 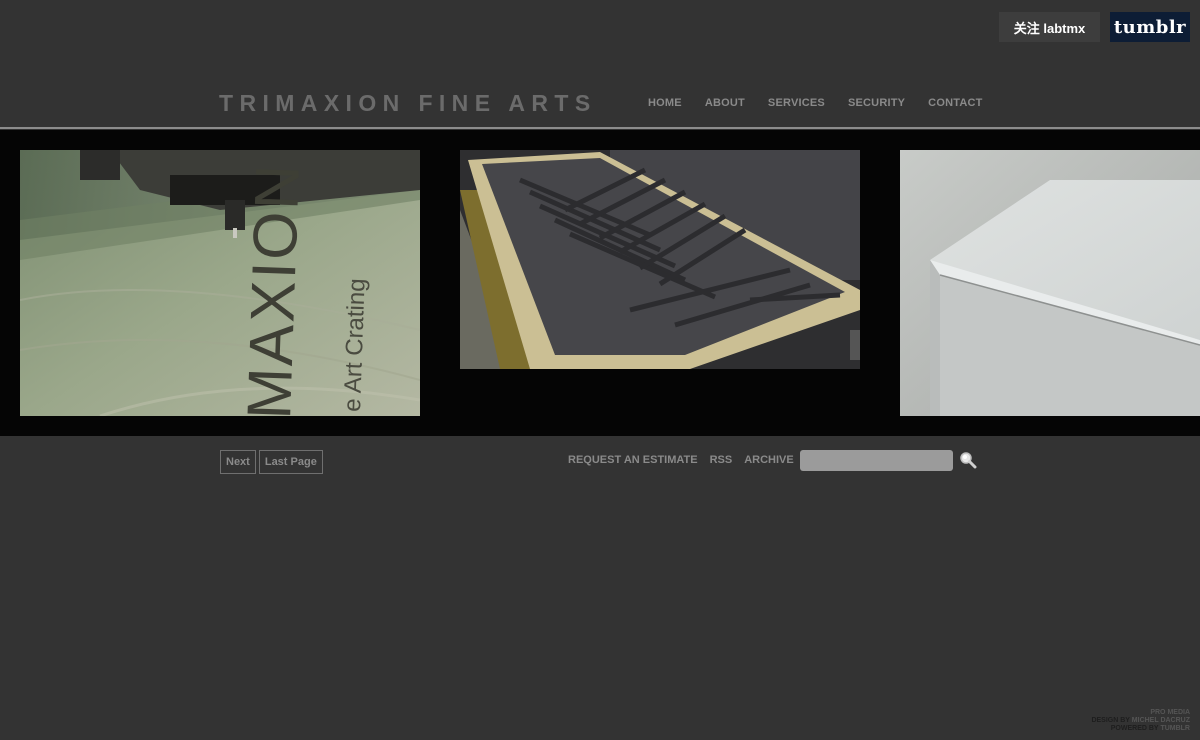 I want to click on rss-link: RSS, so click(x=721, y=460).